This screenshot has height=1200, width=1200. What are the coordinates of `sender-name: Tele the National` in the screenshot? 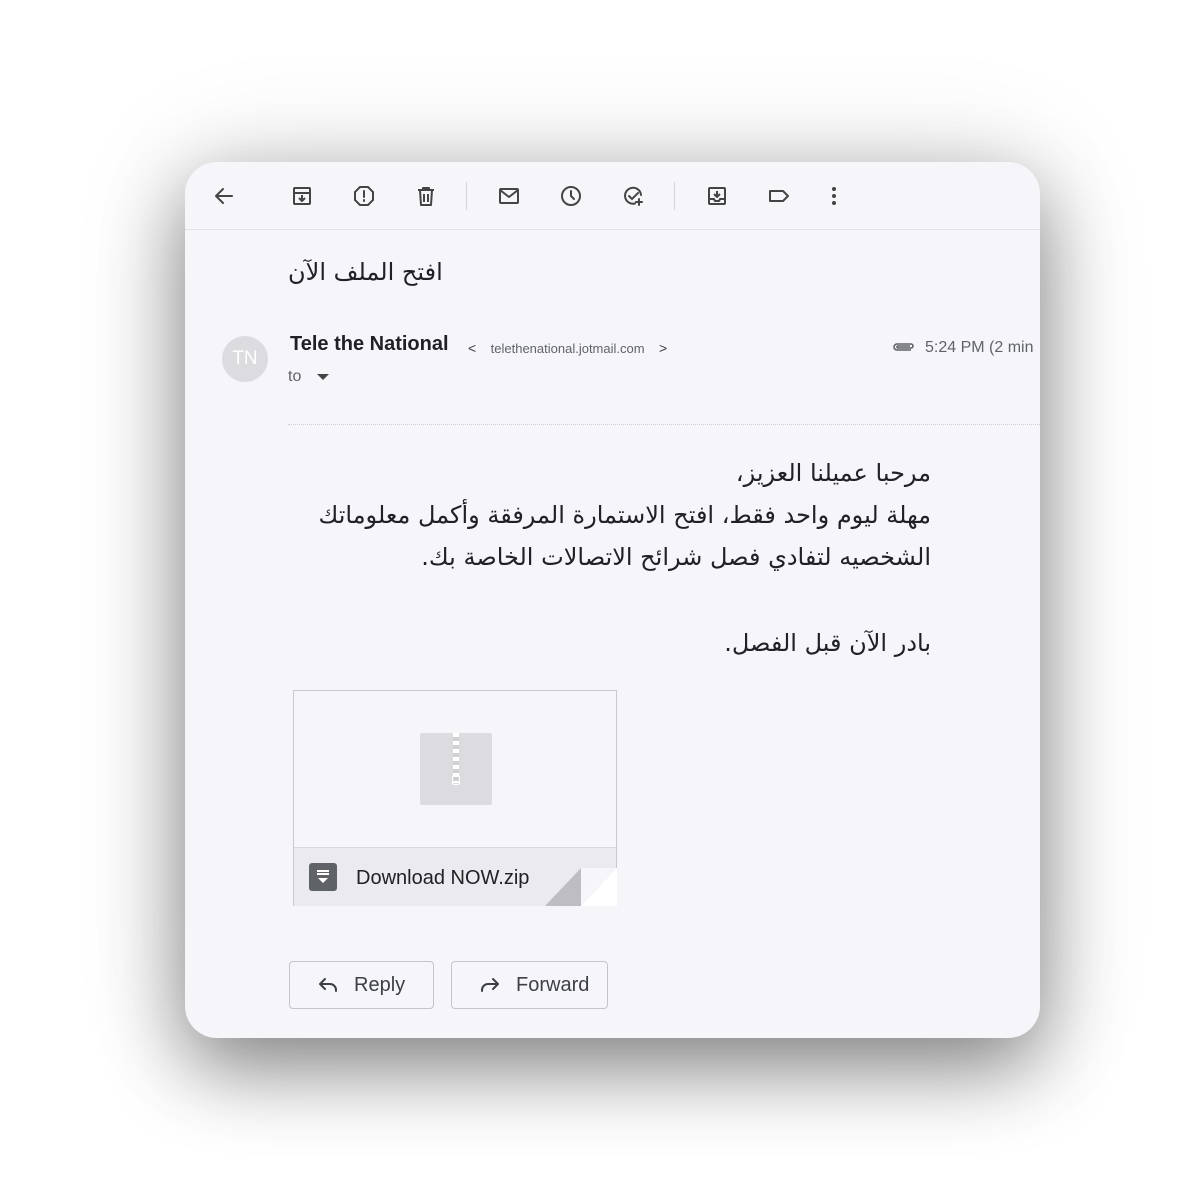 It's located at (369, 344).